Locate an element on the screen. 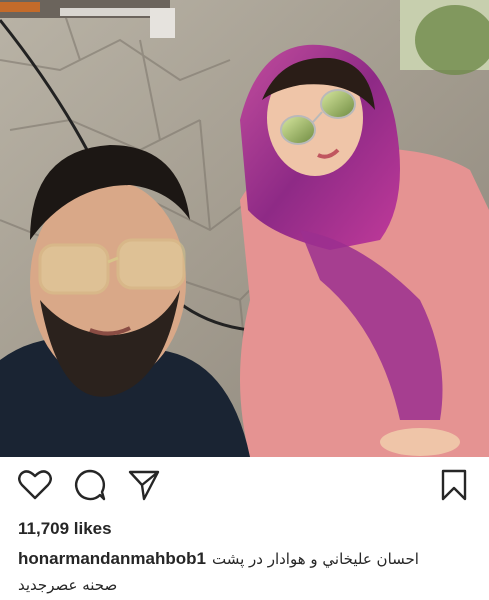  share-button is located at coordinates (144, 487).